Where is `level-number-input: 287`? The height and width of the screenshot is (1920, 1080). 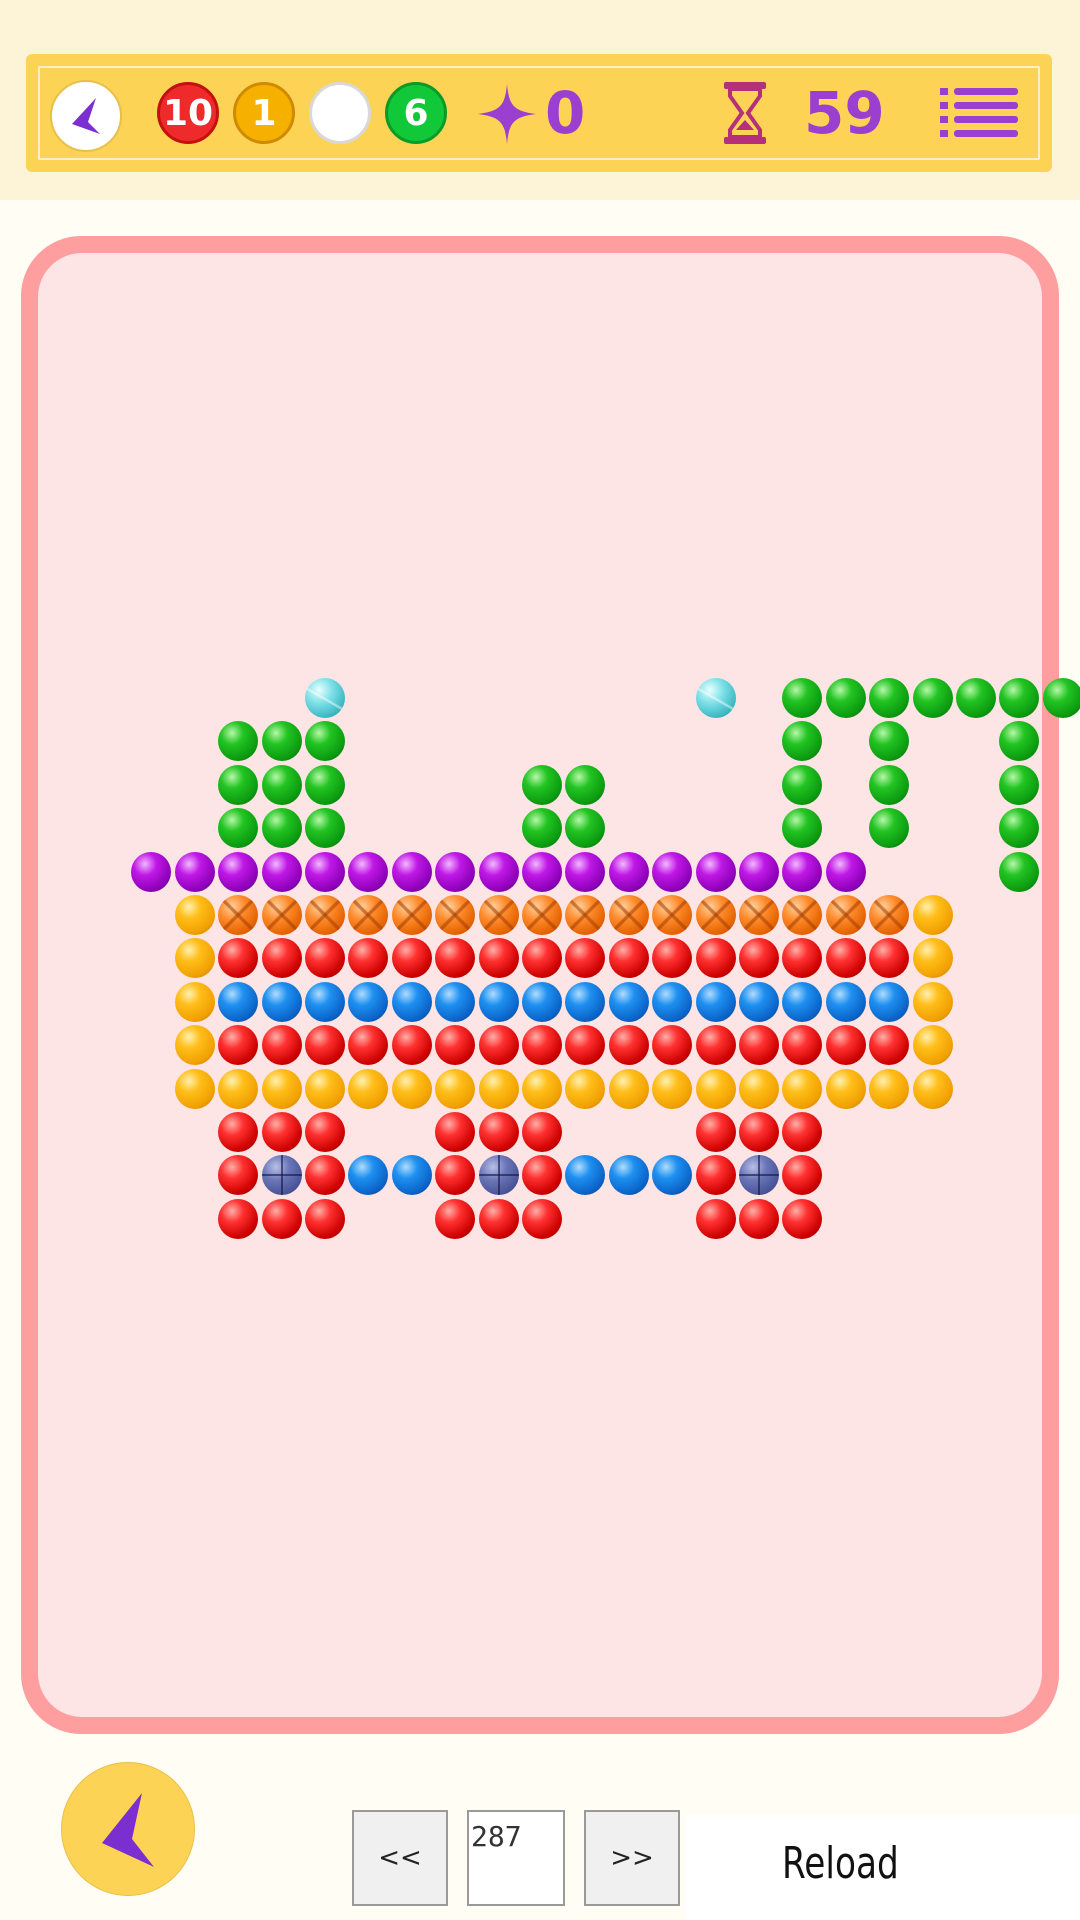
level-number-input: 287 is located at coordinates (516, 1858).